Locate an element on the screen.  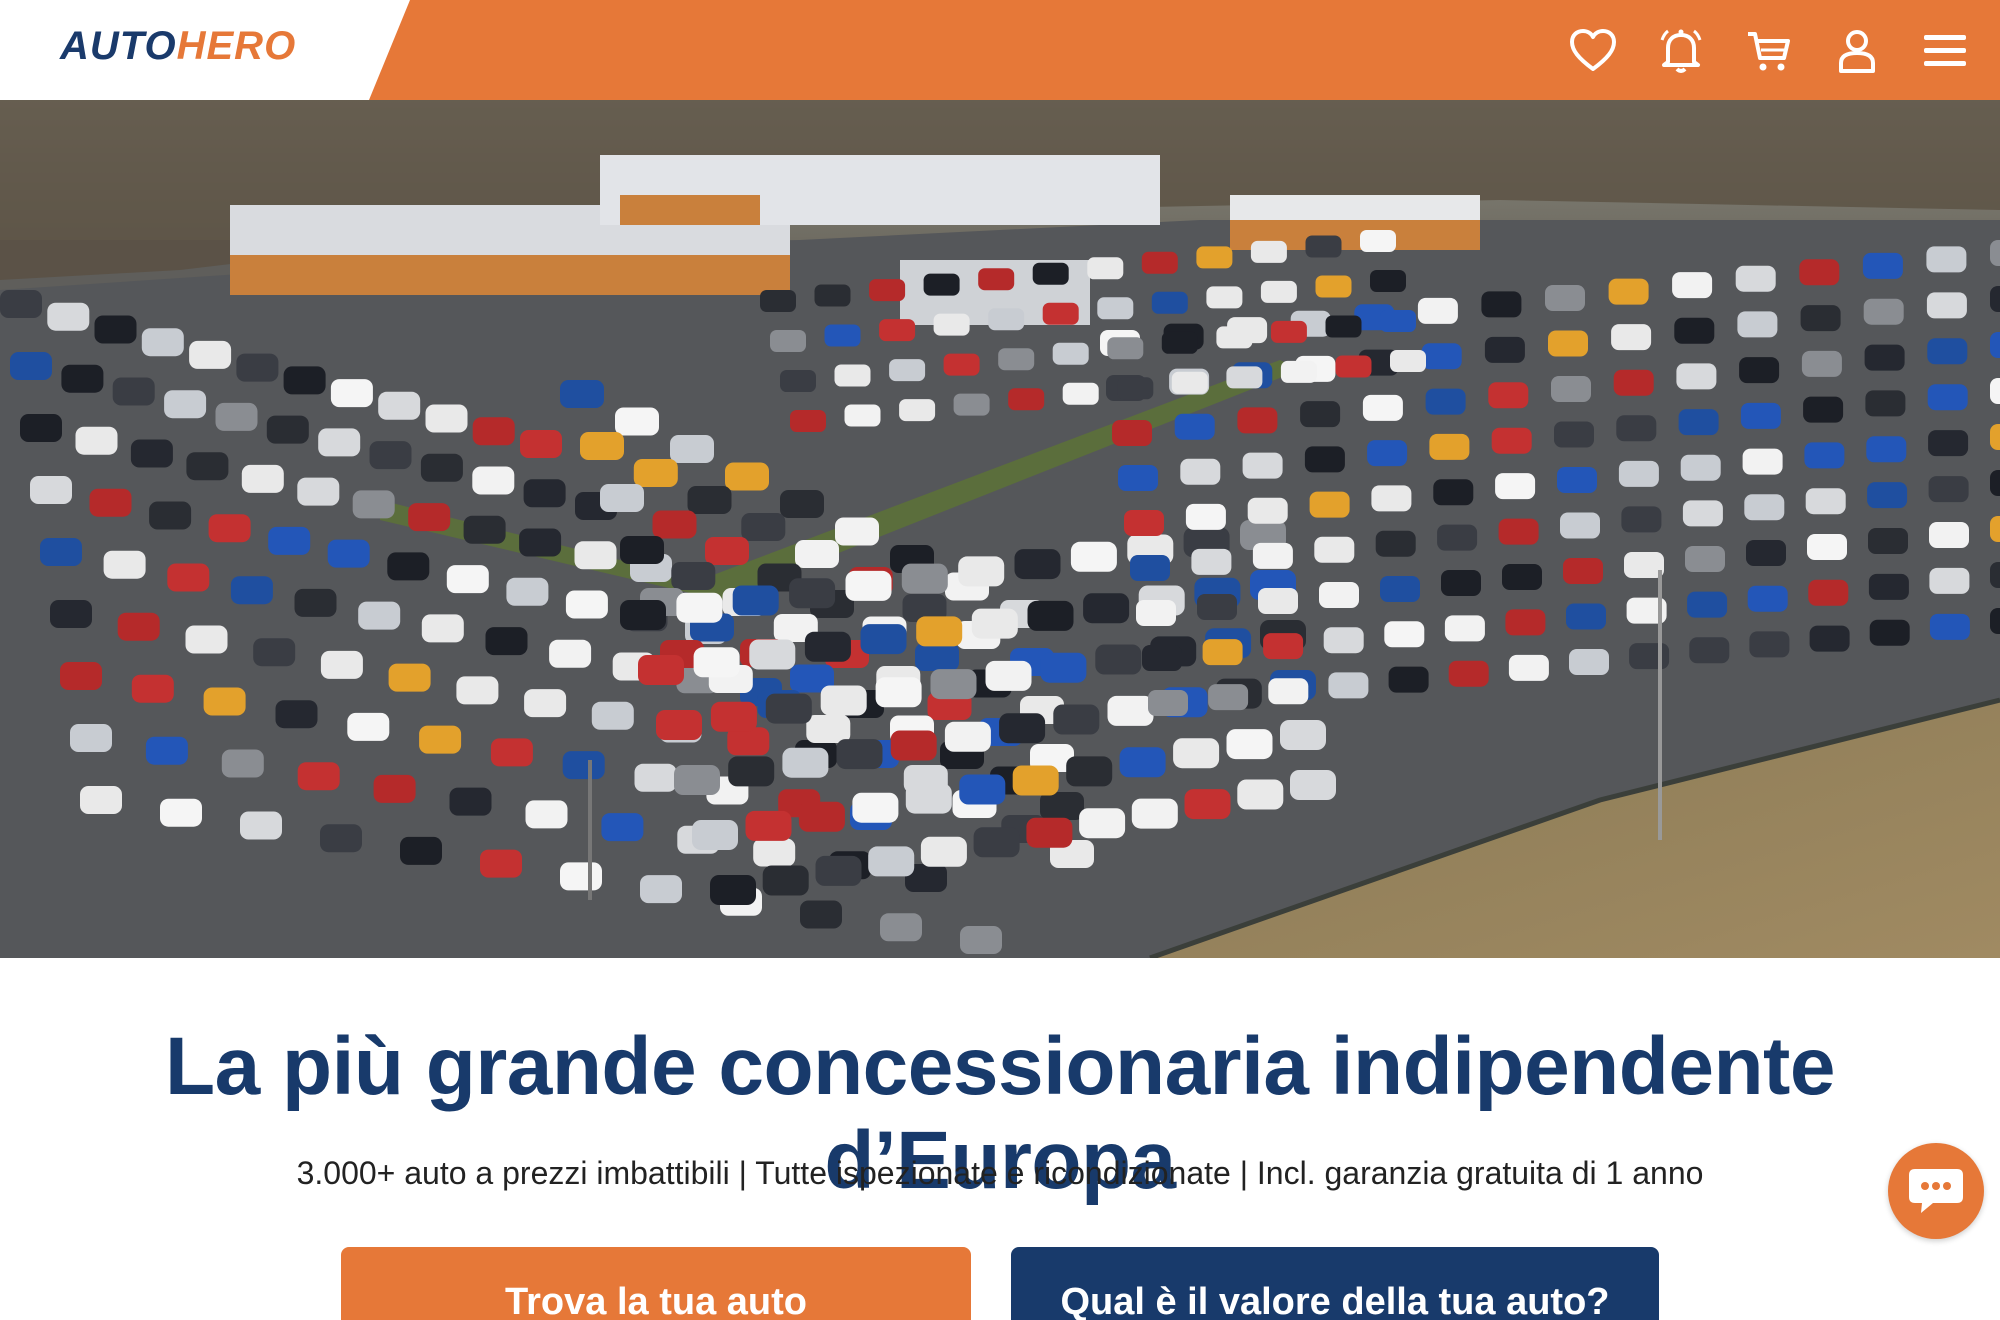
heart-icon is located at coordinates (1593, 51).